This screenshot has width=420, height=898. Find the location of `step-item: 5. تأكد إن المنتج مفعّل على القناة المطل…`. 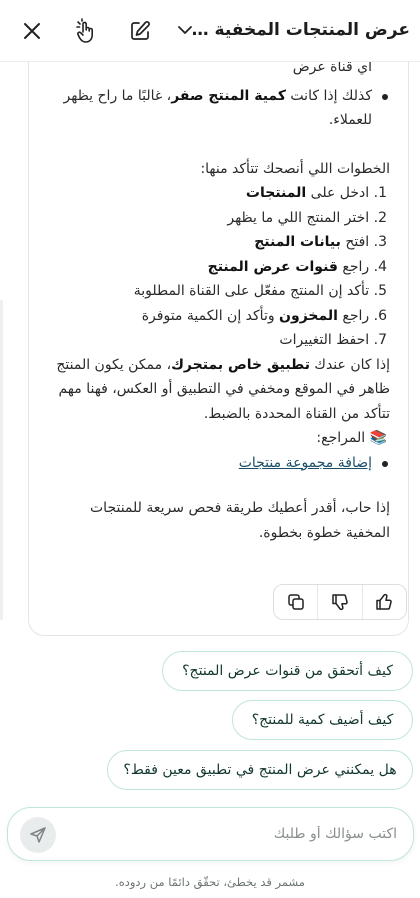

step-item: 5. تأكد إن المنتج مفعّل على القناة المطل… is located at coordinates (260, 291).